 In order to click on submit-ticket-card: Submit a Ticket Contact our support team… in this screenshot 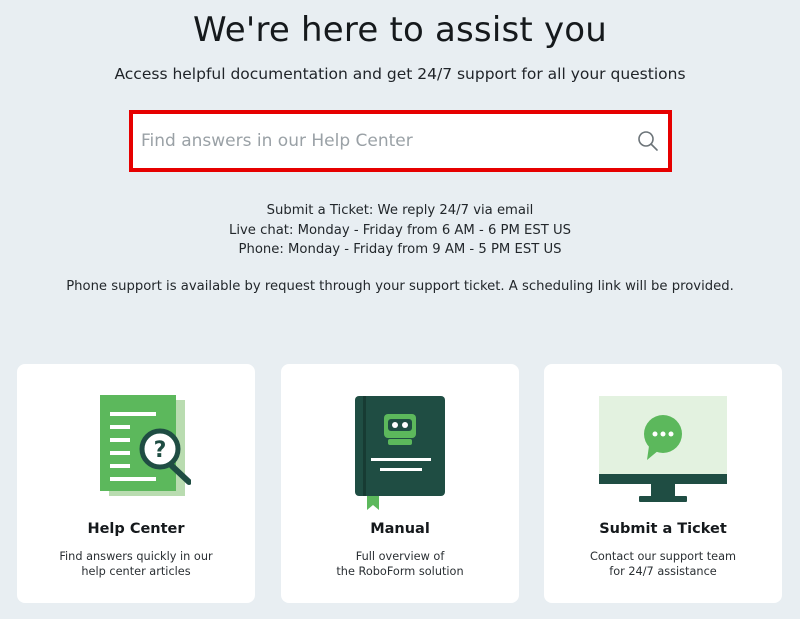, I will do `click(663, 483)`.